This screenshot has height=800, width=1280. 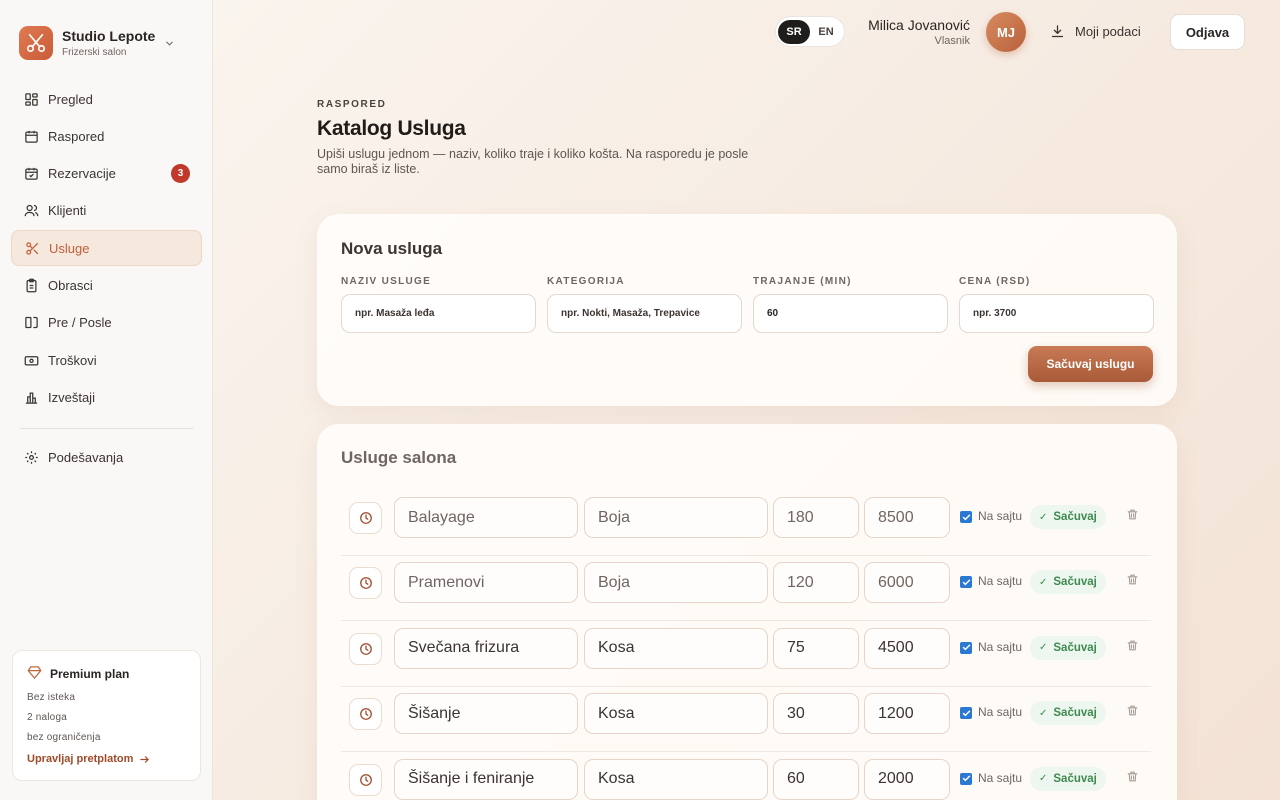 What do you see at coordinates (816, 714) in the screenshot?
I see `service-duration-cell: 30` at bounding box center [816, 714].